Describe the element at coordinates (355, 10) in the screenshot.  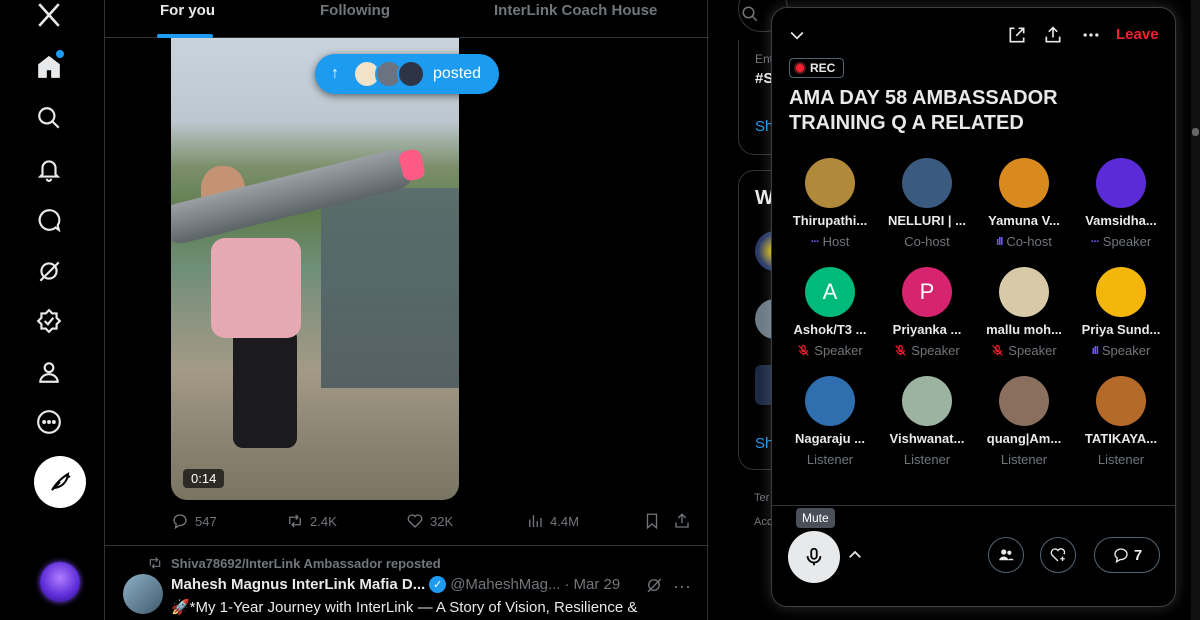
I see `tab-following: Following` at that location.